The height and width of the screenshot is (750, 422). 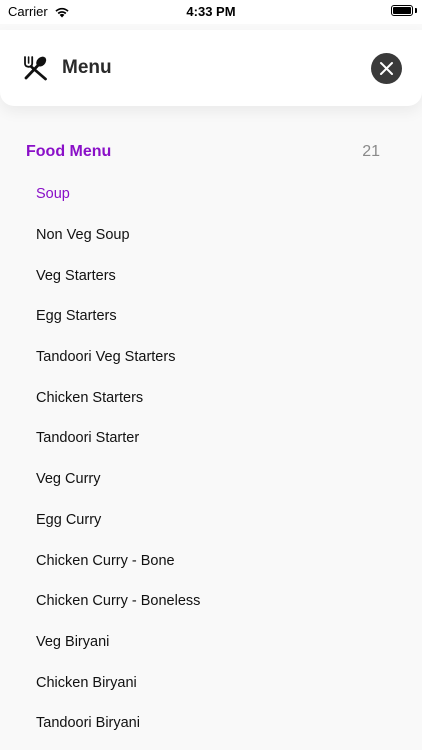 What do you see at coordinates (371, 151) in the screenshot?
I see `section-count: 21` at bounding box center [371, 151].